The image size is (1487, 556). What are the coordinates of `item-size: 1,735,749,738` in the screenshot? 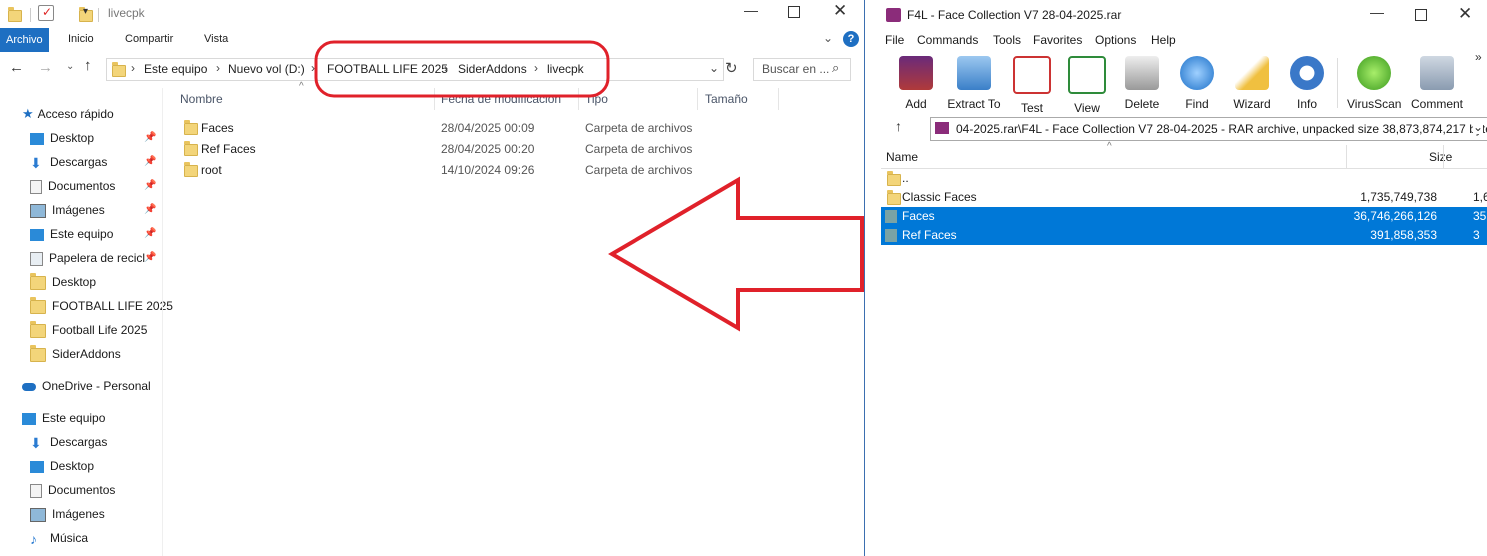 It's located at (1398, 197).